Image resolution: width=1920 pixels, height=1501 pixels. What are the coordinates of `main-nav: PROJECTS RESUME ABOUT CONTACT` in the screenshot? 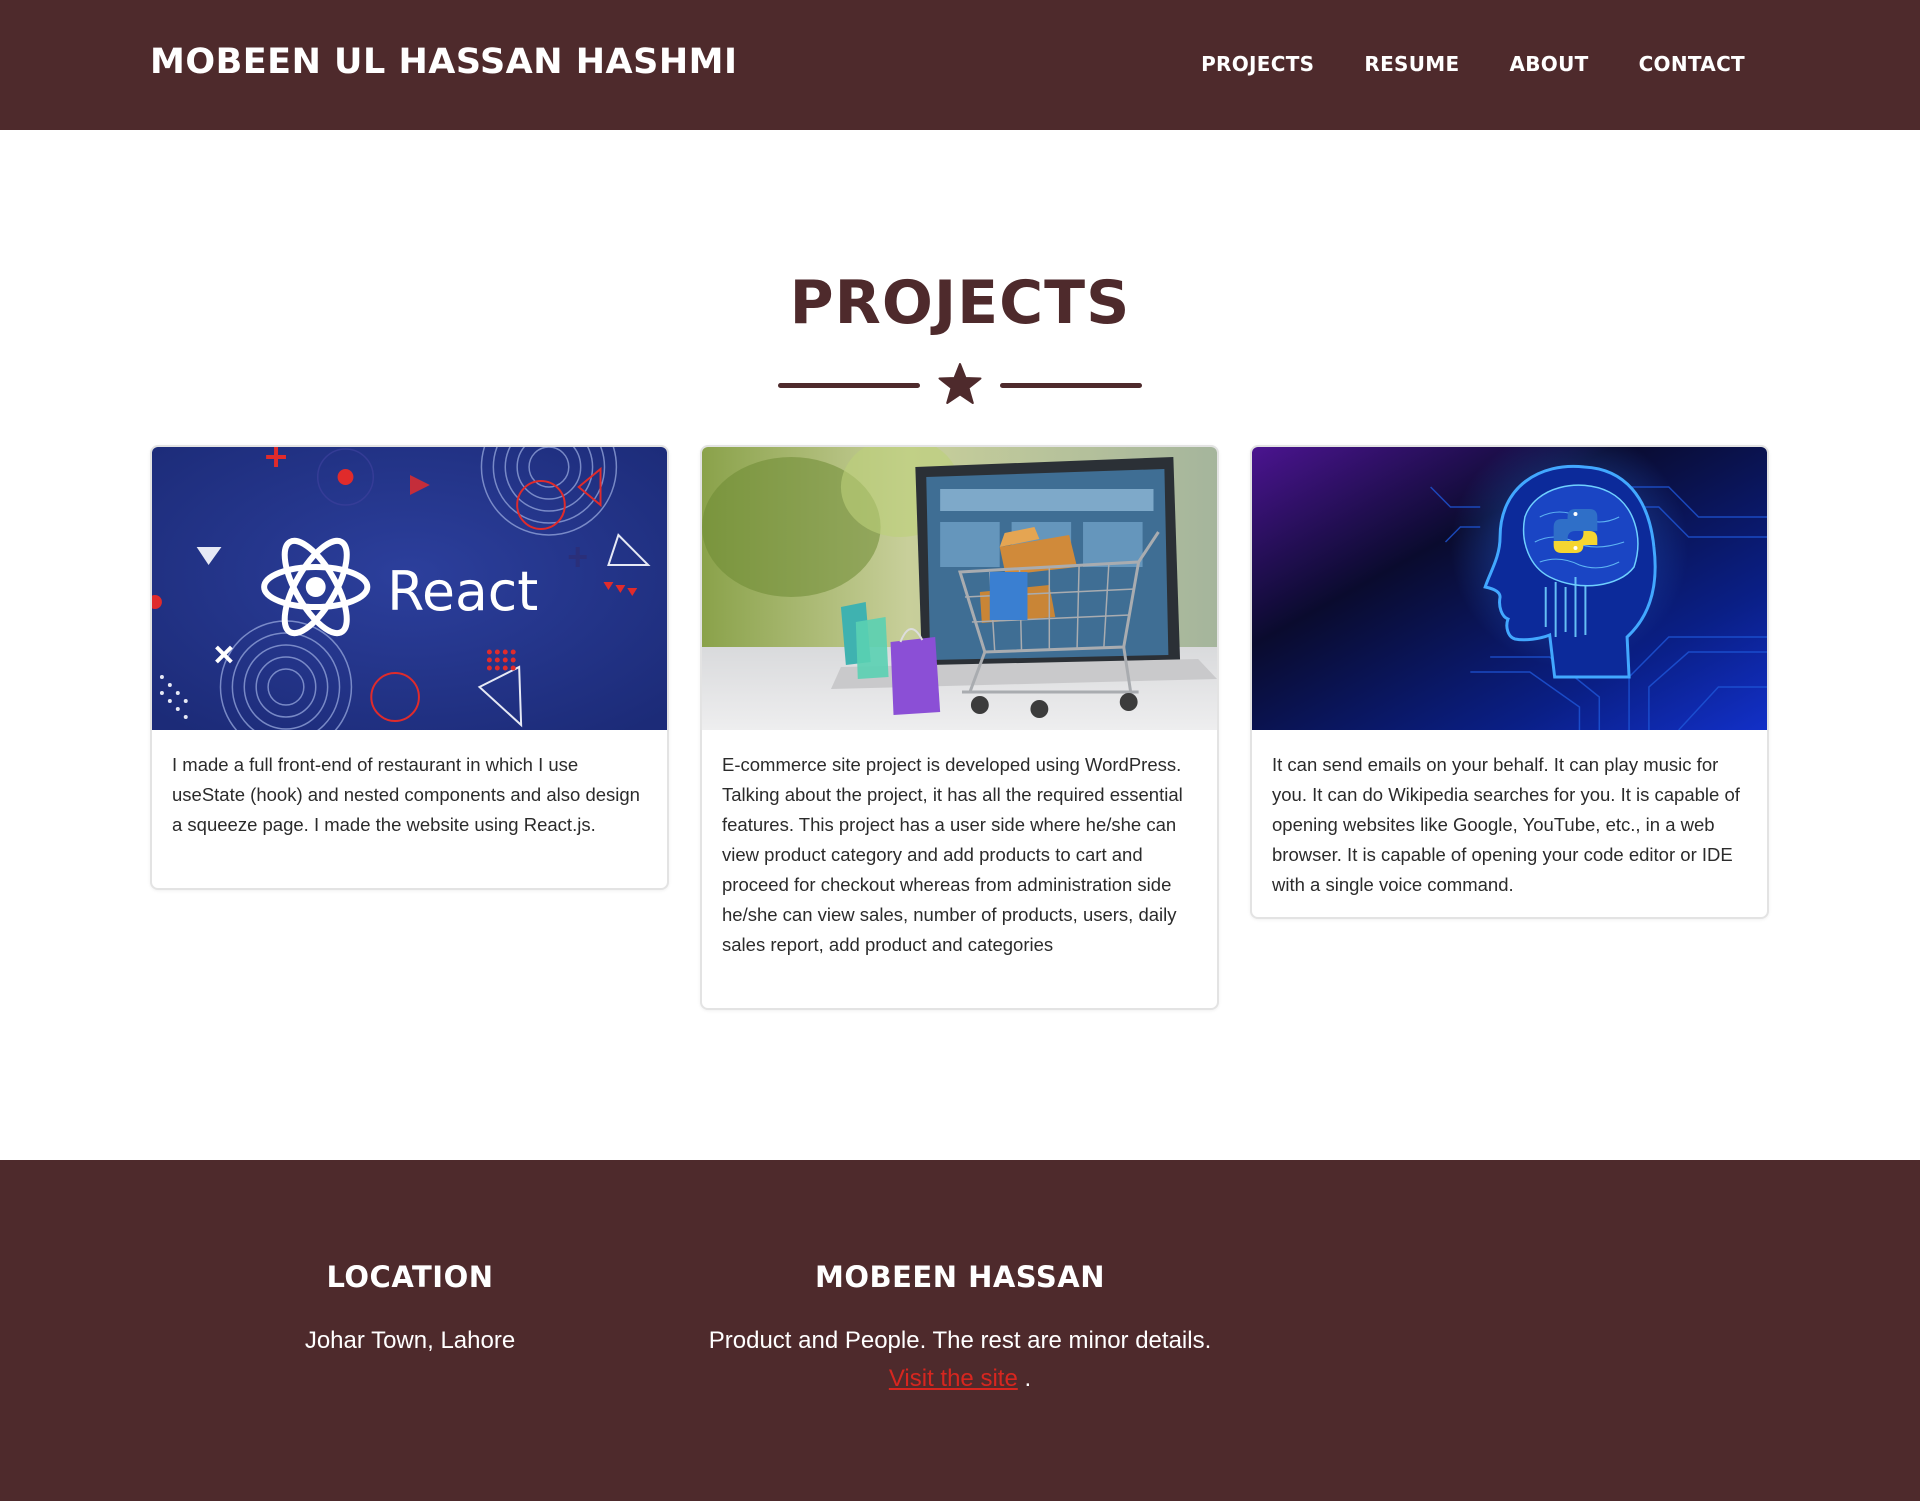 It's located at (1473, 64).